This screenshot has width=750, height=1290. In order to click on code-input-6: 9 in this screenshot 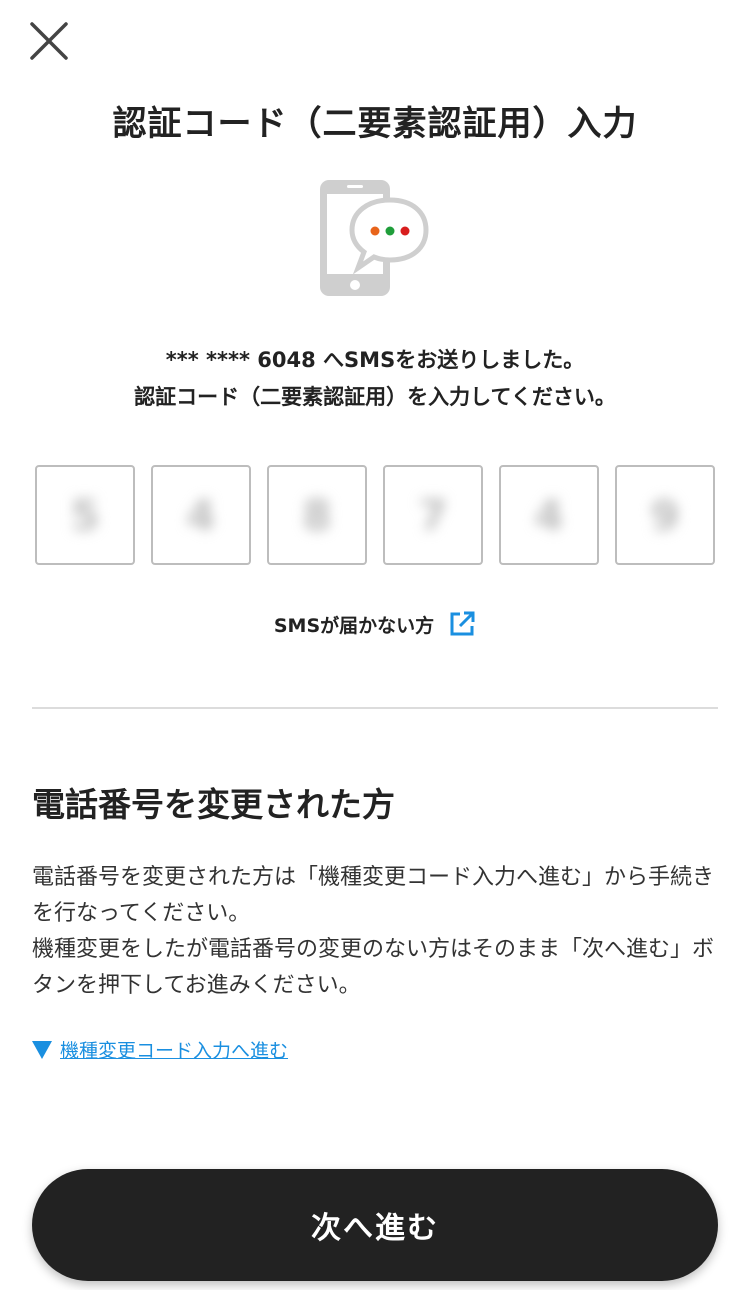, I will do `click(665, 515)`.